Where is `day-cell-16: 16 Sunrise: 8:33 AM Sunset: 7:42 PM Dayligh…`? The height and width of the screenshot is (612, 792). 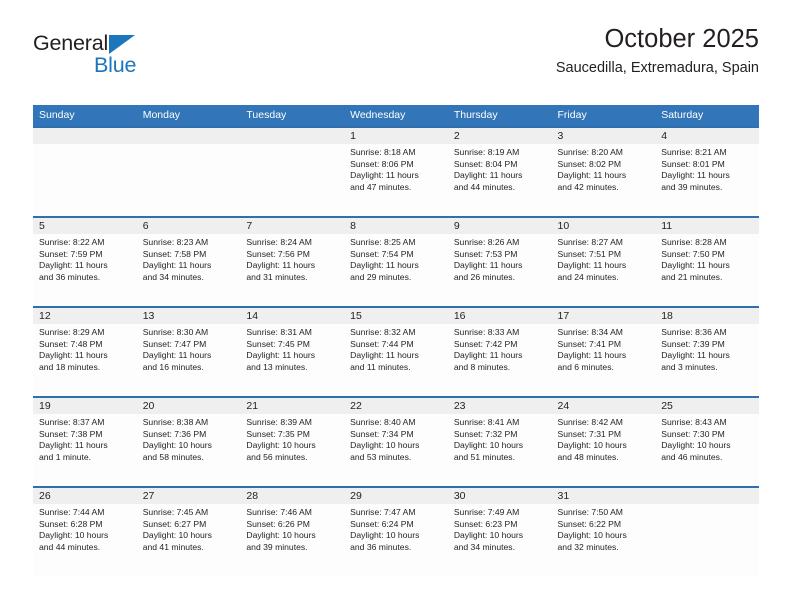 day-cell-16: 16 Sunrise: 8:33 AM Sunset: 7:42 PM Dayligh… is located at coordinates (499, 351).